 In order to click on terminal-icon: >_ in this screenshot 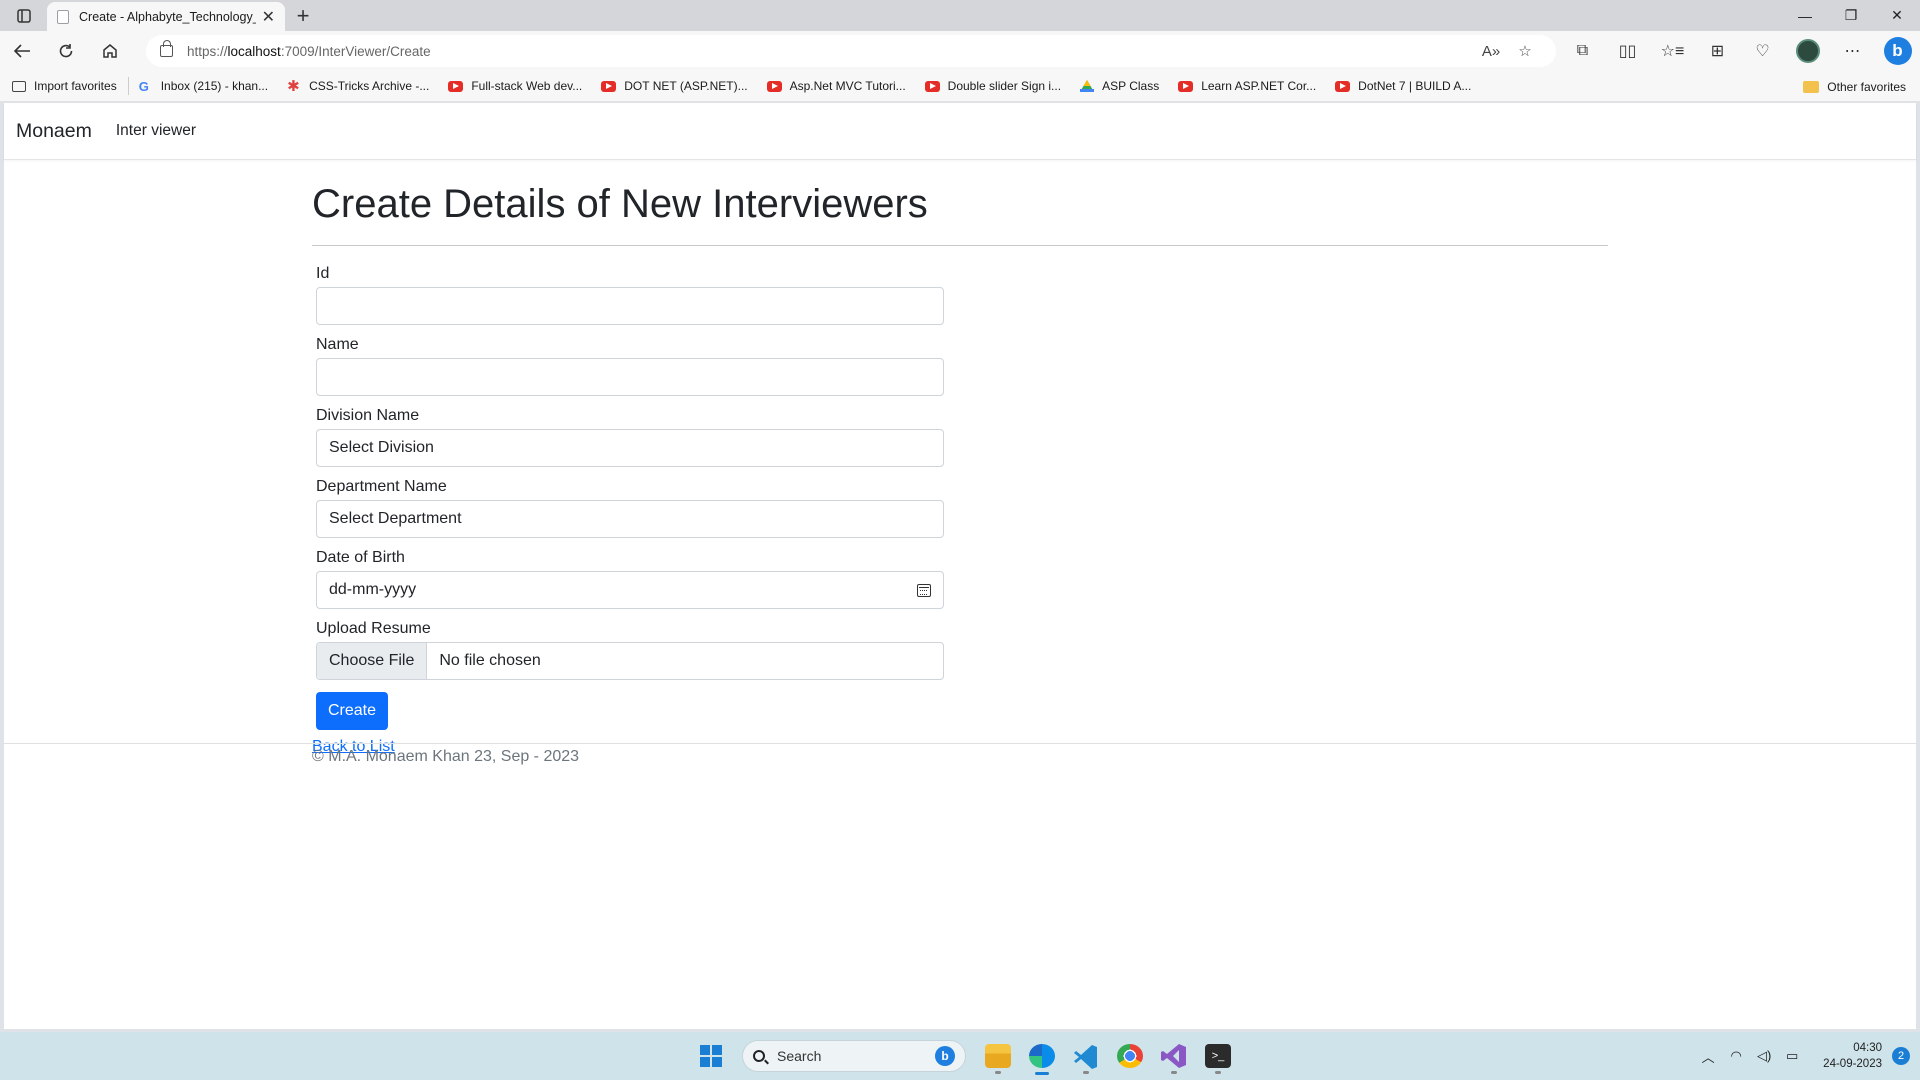, I will do `click(1218, 1056)`.